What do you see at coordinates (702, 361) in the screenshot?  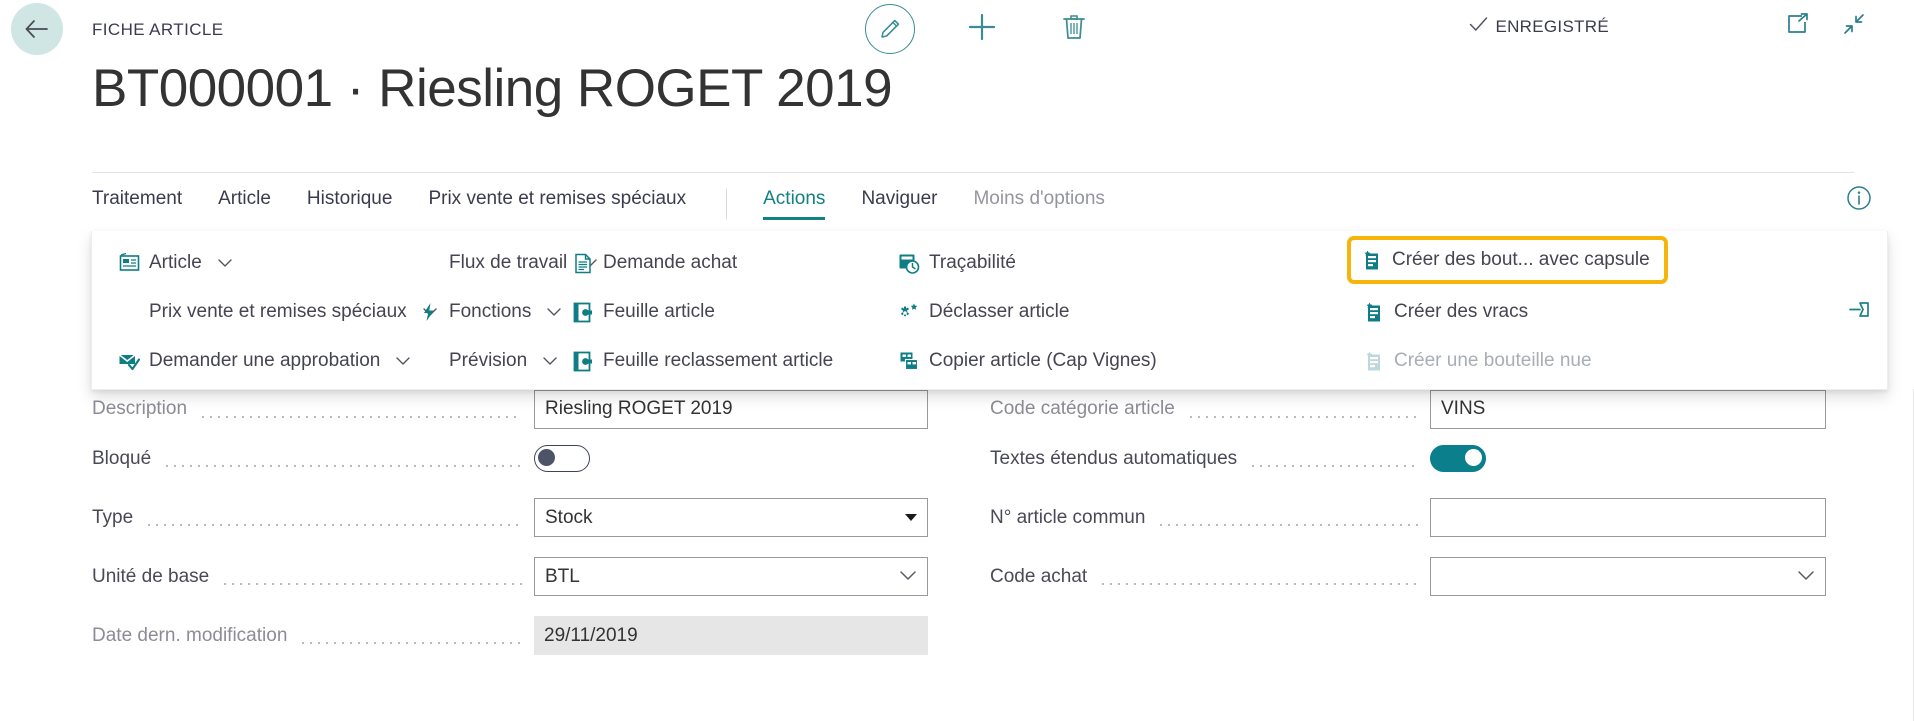 I see `ribbon-item-feuille-reclassement-article: Feuille reclassement article` at bounding box center [702, 361].